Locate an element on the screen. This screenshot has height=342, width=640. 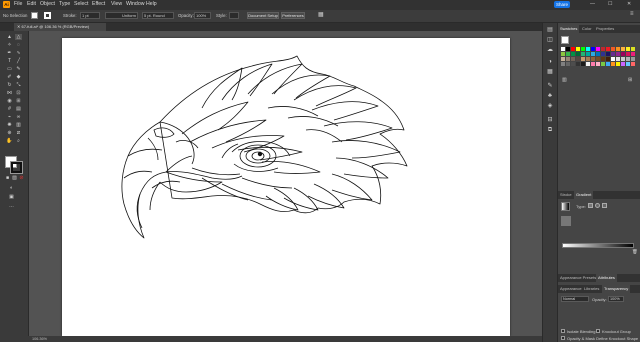
menu-type: Type is located at coordinates (64, 4).